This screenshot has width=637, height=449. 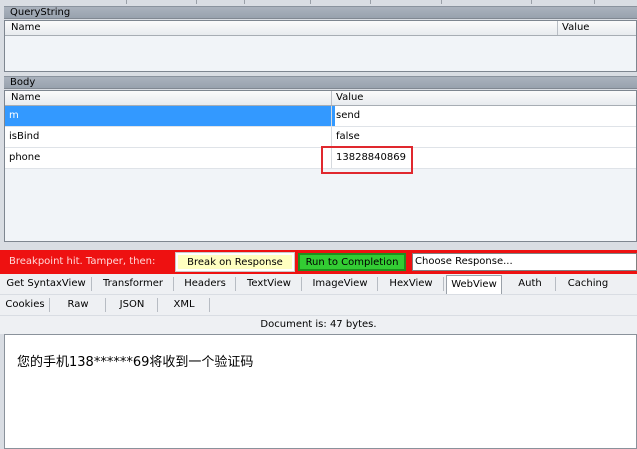 I want to click on table-row: m send, so click(x=320, y=116).